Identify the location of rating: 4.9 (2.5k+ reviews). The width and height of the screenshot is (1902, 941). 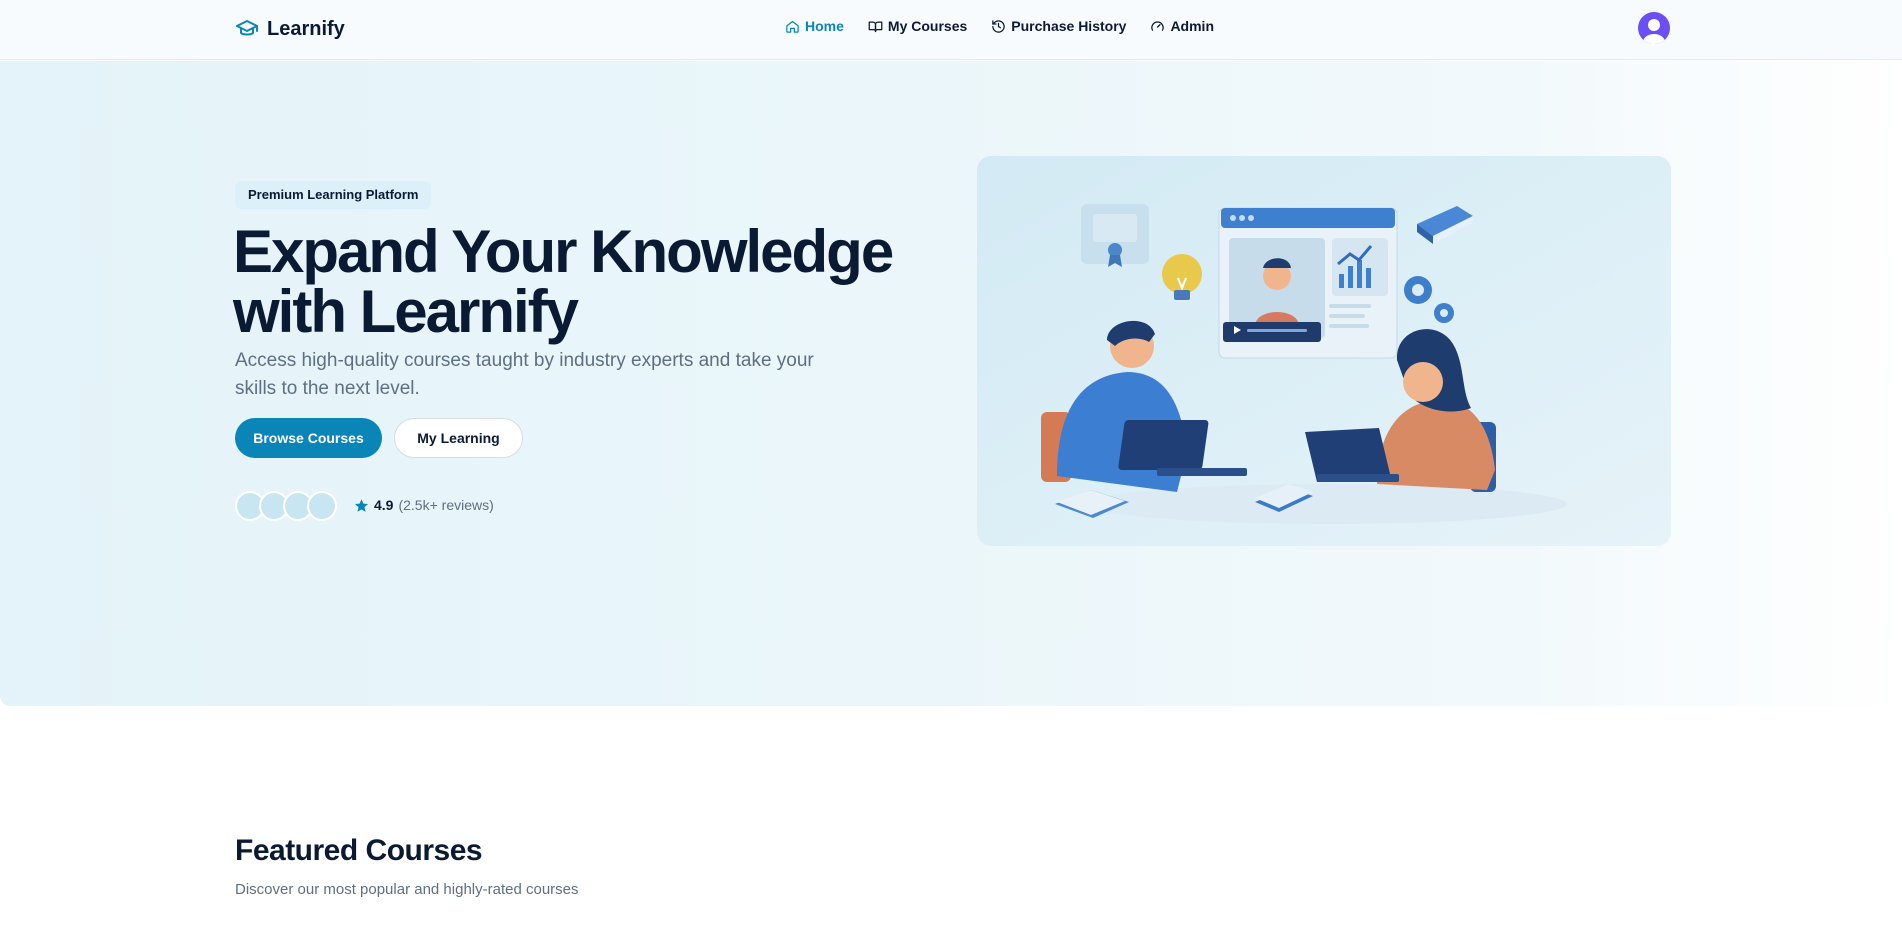
(424, 505).